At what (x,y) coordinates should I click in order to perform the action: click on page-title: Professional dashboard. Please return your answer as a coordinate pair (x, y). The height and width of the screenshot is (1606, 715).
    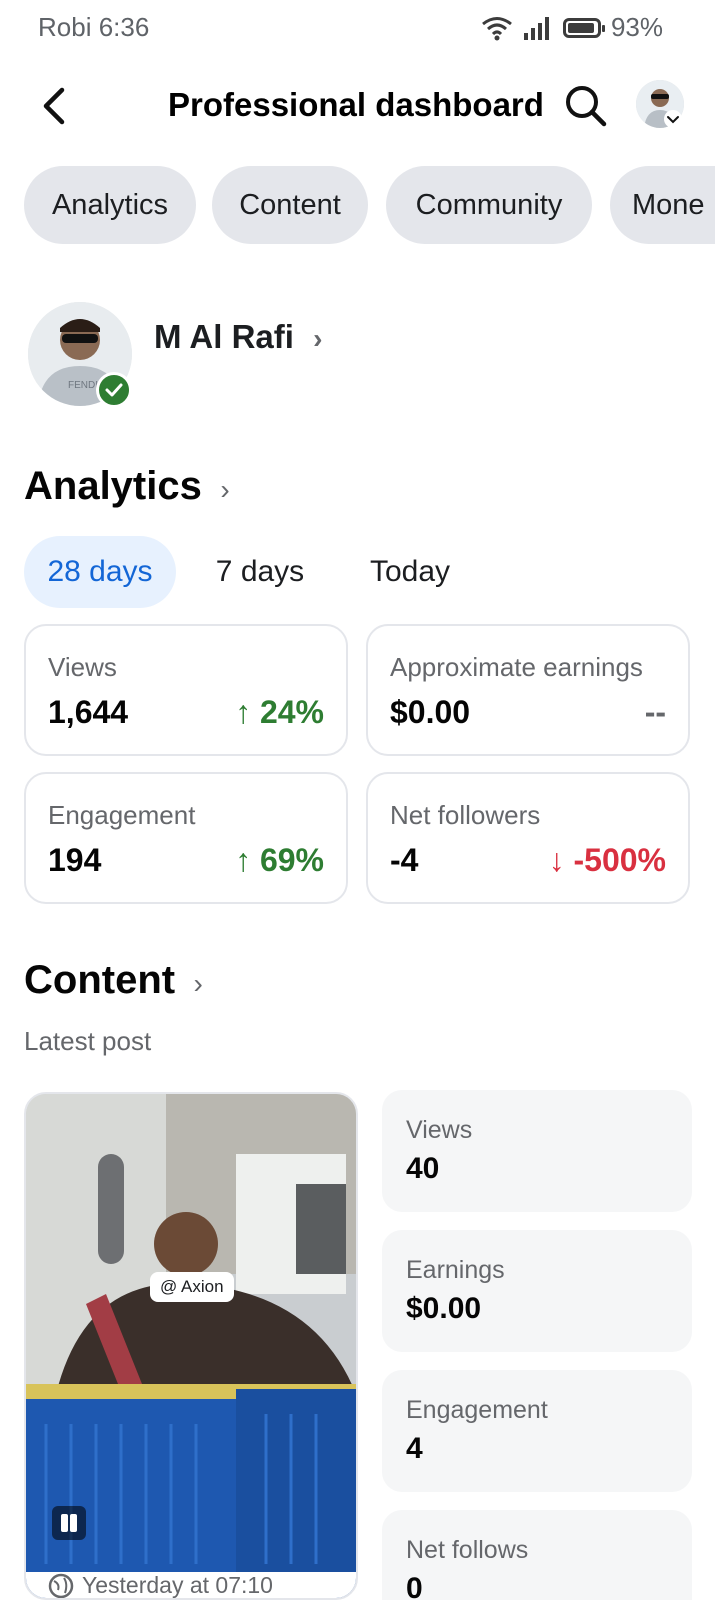
    Looking at the image, I should click on (356, 104).